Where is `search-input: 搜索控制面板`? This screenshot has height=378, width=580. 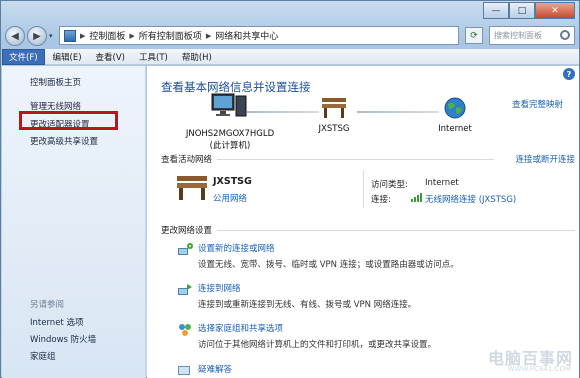
search-input: 搜索控制面板 is located at coordinates (532, 35).